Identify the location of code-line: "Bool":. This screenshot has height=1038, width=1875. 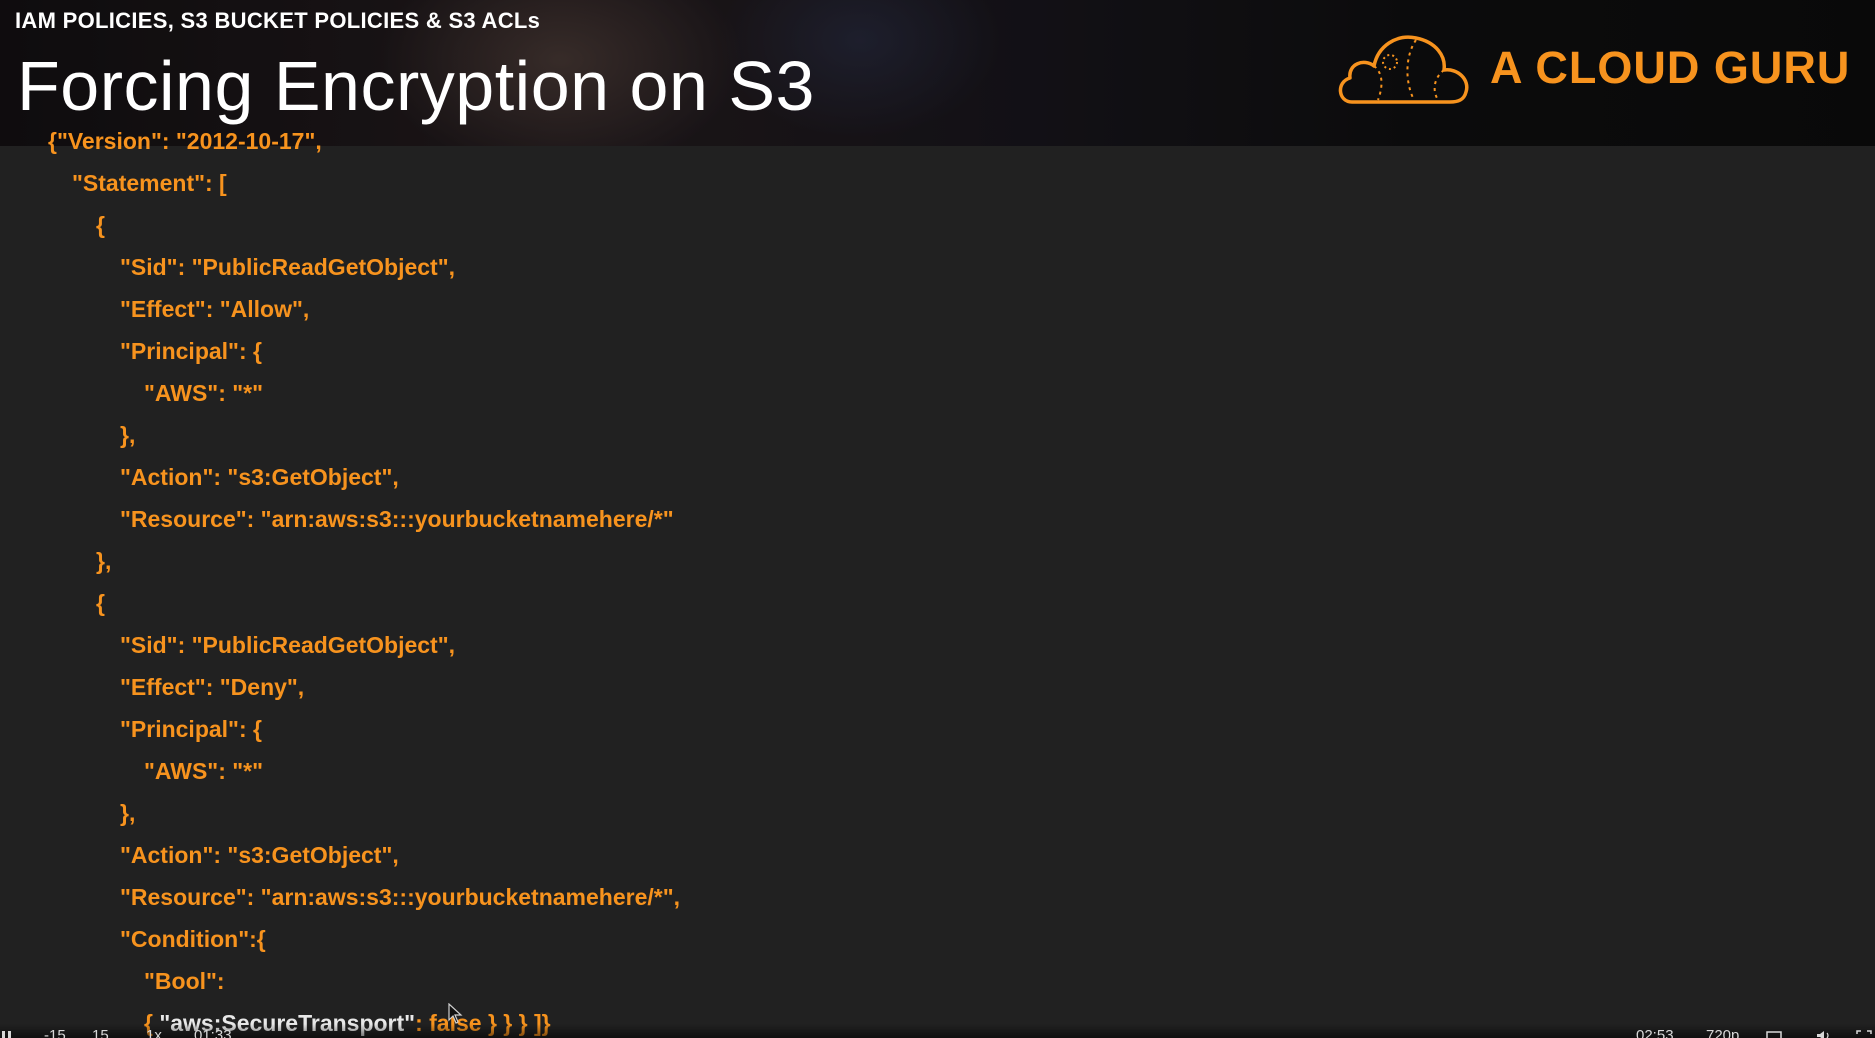
(184, 981).